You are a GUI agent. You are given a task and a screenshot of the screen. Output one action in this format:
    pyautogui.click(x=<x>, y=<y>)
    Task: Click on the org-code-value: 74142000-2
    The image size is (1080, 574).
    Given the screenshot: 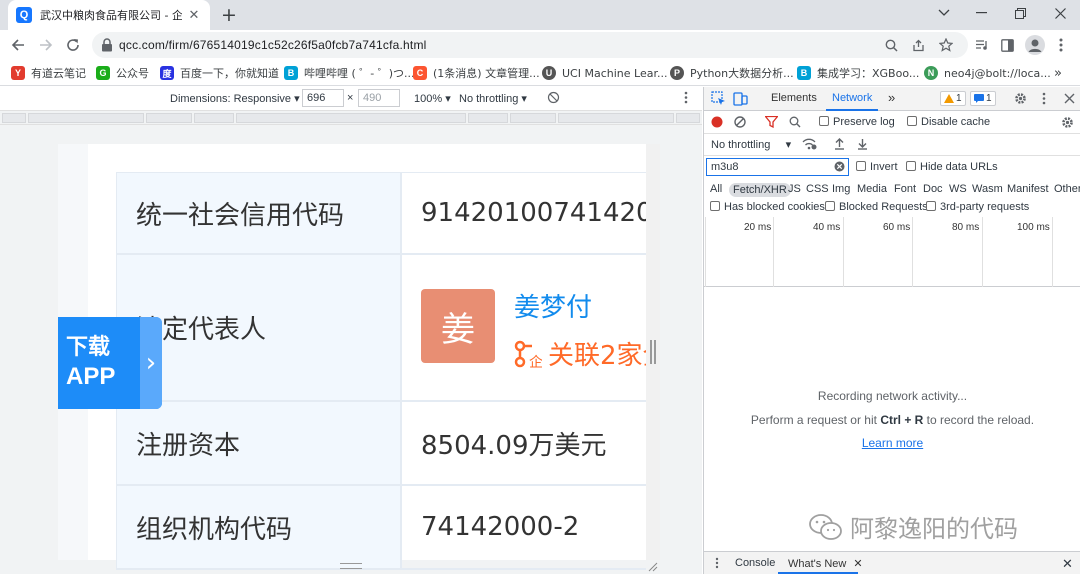 What is the action you would take?
    pyautogui.click(x=500, y=527)
    